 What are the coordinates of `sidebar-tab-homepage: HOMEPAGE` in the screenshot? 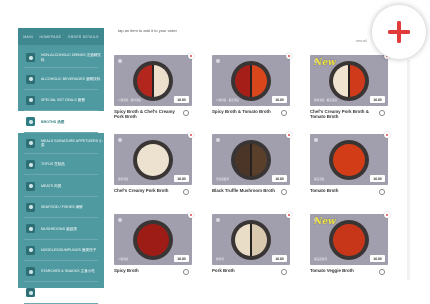 It's located at (50, 37).